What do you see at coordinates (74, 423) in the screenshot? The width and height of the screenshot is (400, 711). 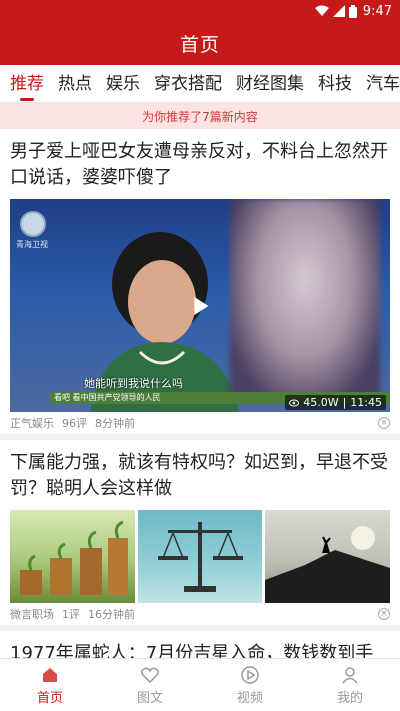 I see `article-comments: 96评` at bounding box center [74, 423].